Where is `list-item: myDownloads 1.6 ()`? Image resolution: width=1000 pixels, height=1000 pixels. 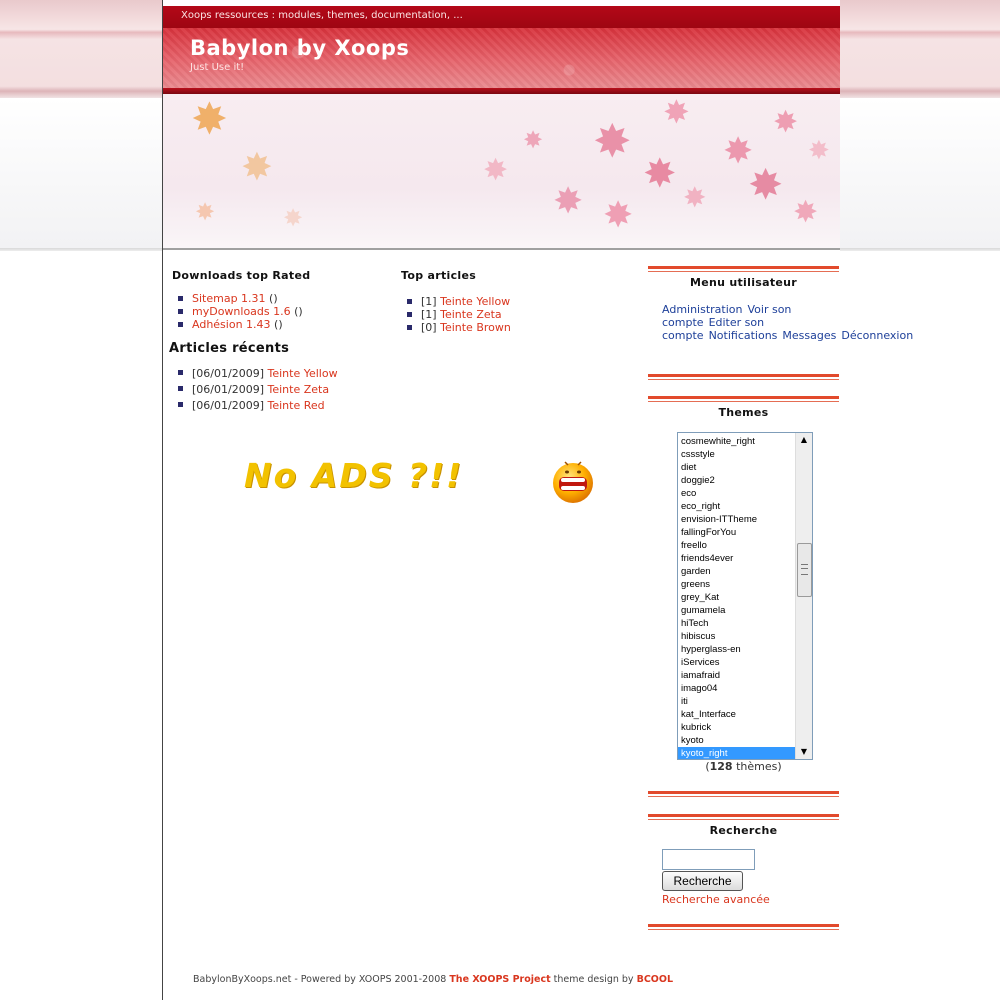
list-item: myDownloads 1.6 () is located at coordinates (279, 311).